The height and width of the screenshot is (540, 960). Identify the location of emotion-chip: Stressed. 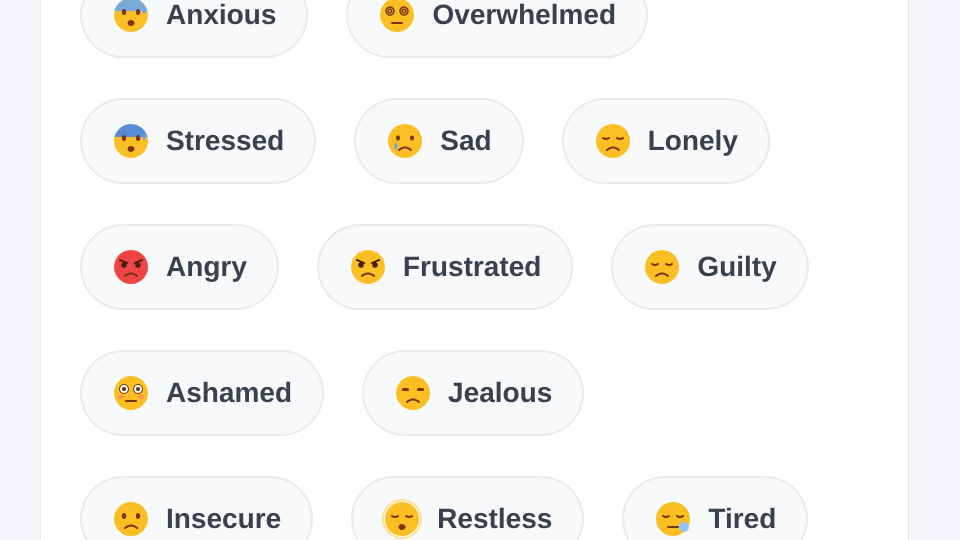
(198, 141).